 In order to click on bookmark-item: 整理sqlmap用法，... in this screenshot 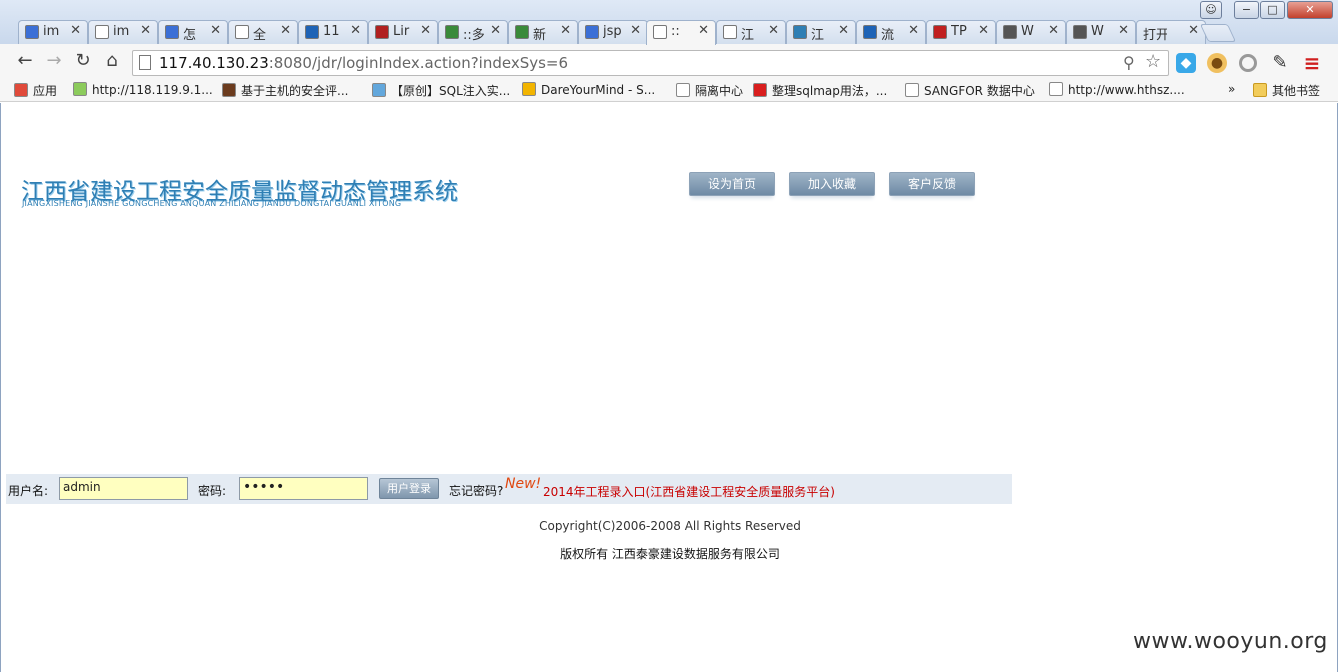, I will do `click(820, 90)`.